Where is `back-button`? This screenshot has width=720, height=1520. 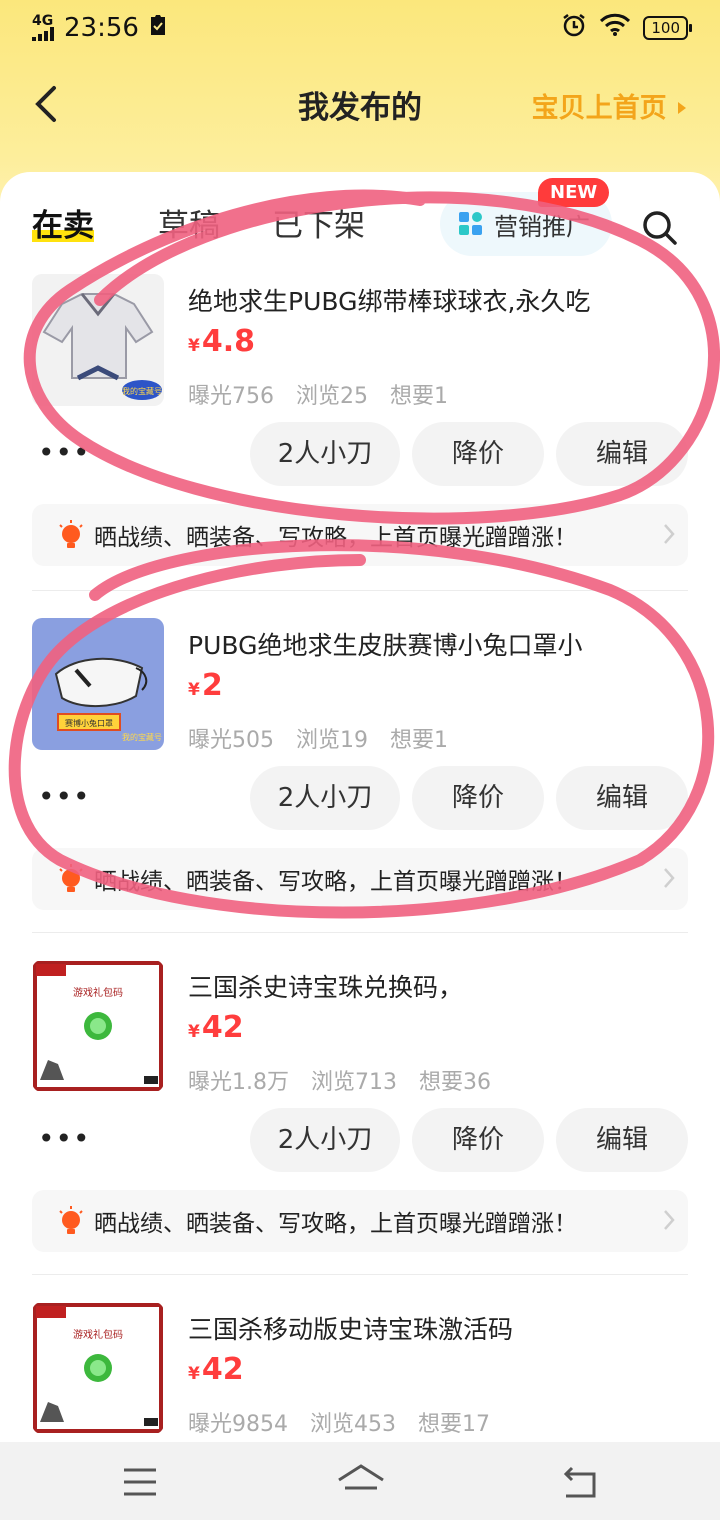 back-button is located at coordinates (48, 104).